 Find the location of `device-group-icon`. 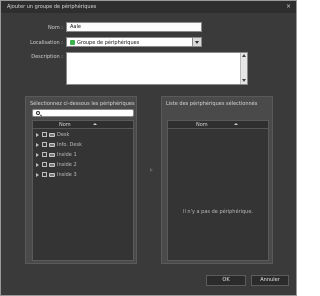

device-group-icon is located at coordinates (72, 42).